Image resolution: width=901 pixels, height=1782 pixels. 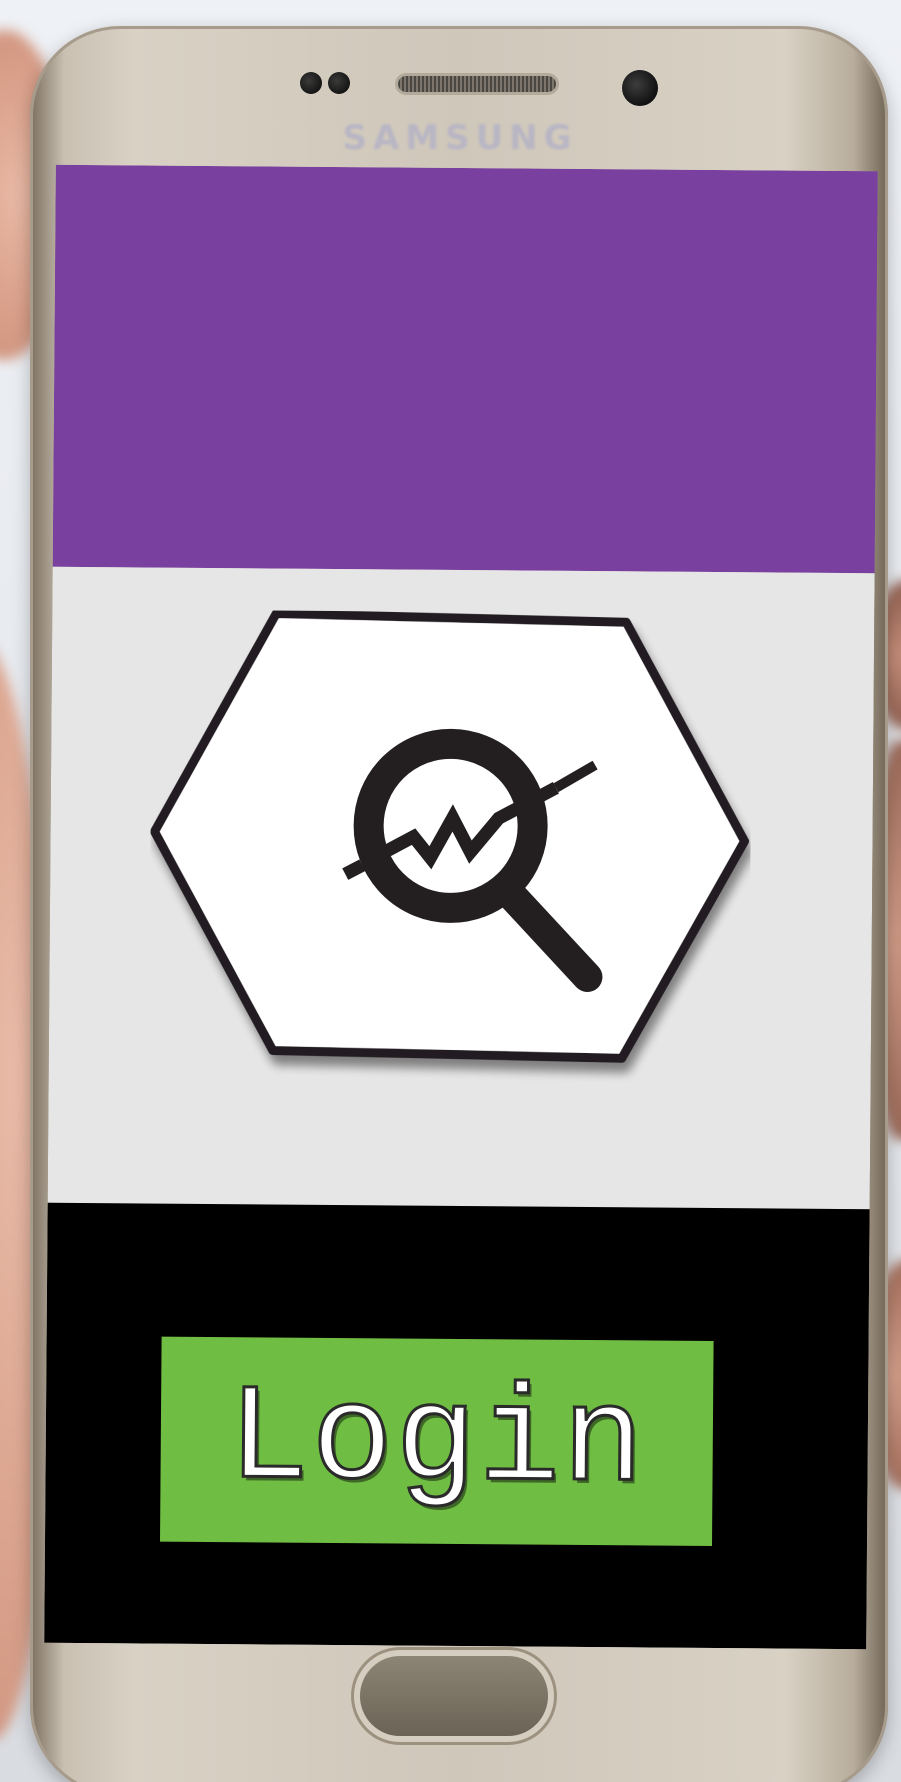 What do you see at coordinates (460, 138) in the screenshot?
I see `brand-logo-text: SAMSUNG` at bounding box center [460, 138].